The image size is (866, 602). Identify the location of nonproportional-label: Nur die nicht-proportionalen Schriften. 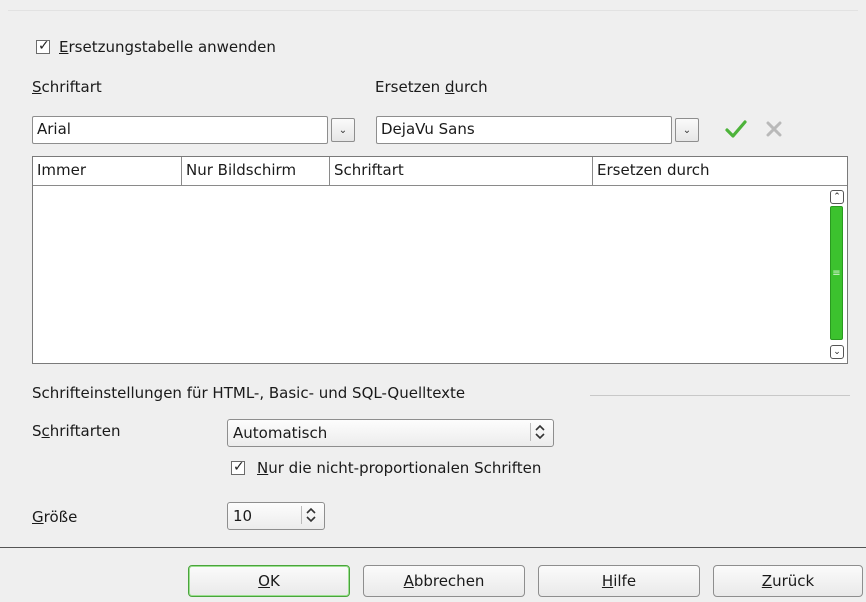
(399, 468).